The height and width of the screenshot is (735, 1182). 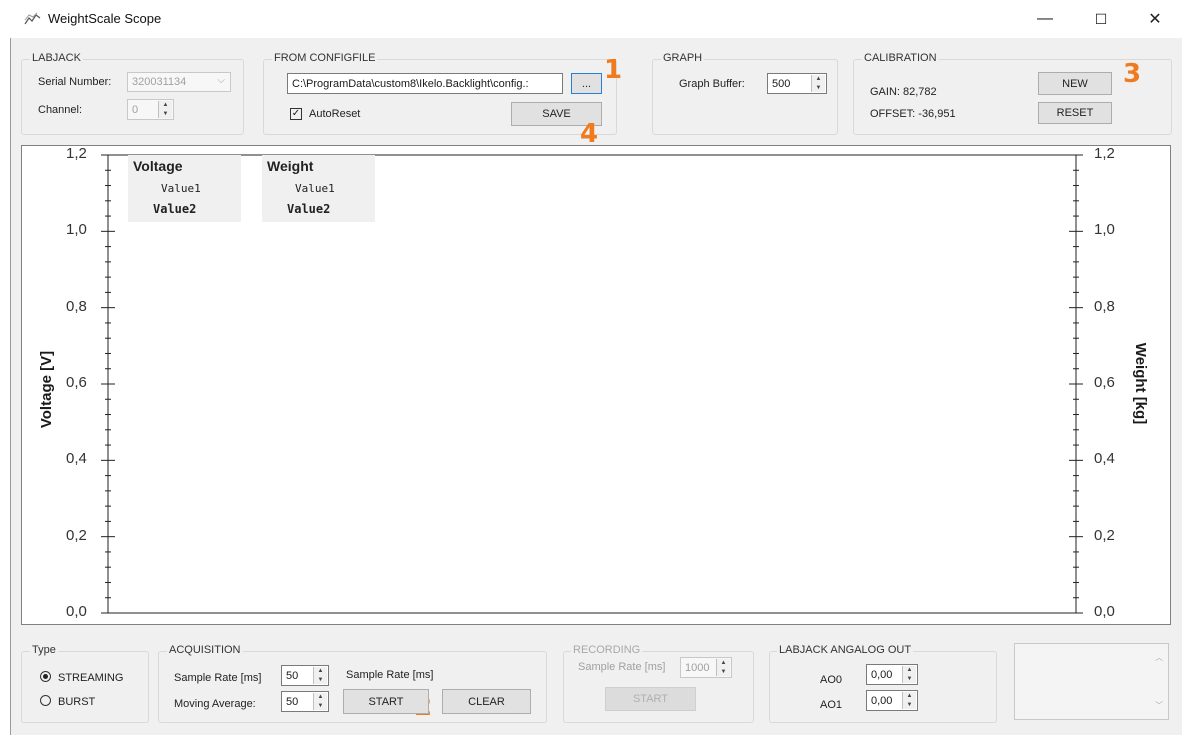 What do you see at coordinates (909, 700) in the screenshot?
I see `ao1-spin-buttons: ▲ ▼` at bounding box center [909, 700].